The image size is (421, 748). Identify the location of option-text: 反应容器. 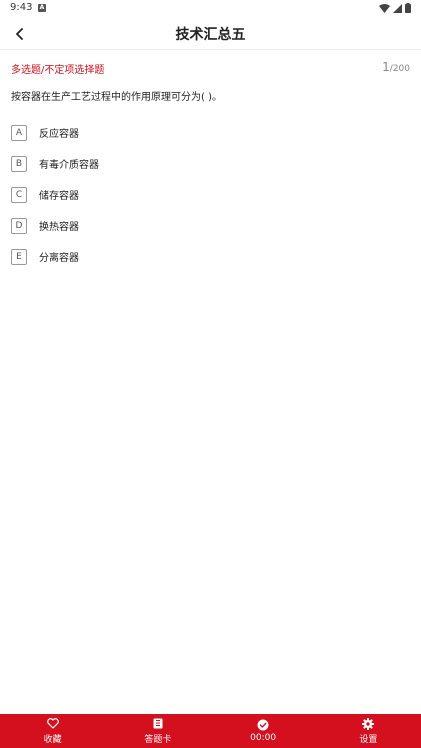
(59, 134).